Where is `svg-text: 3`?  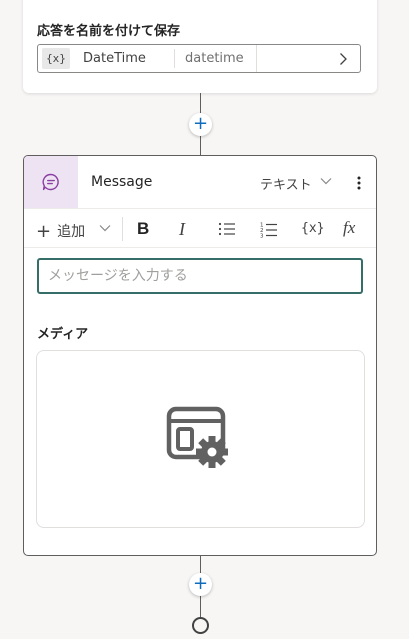
svg-text: 3 is located at coordinates (262, 237).